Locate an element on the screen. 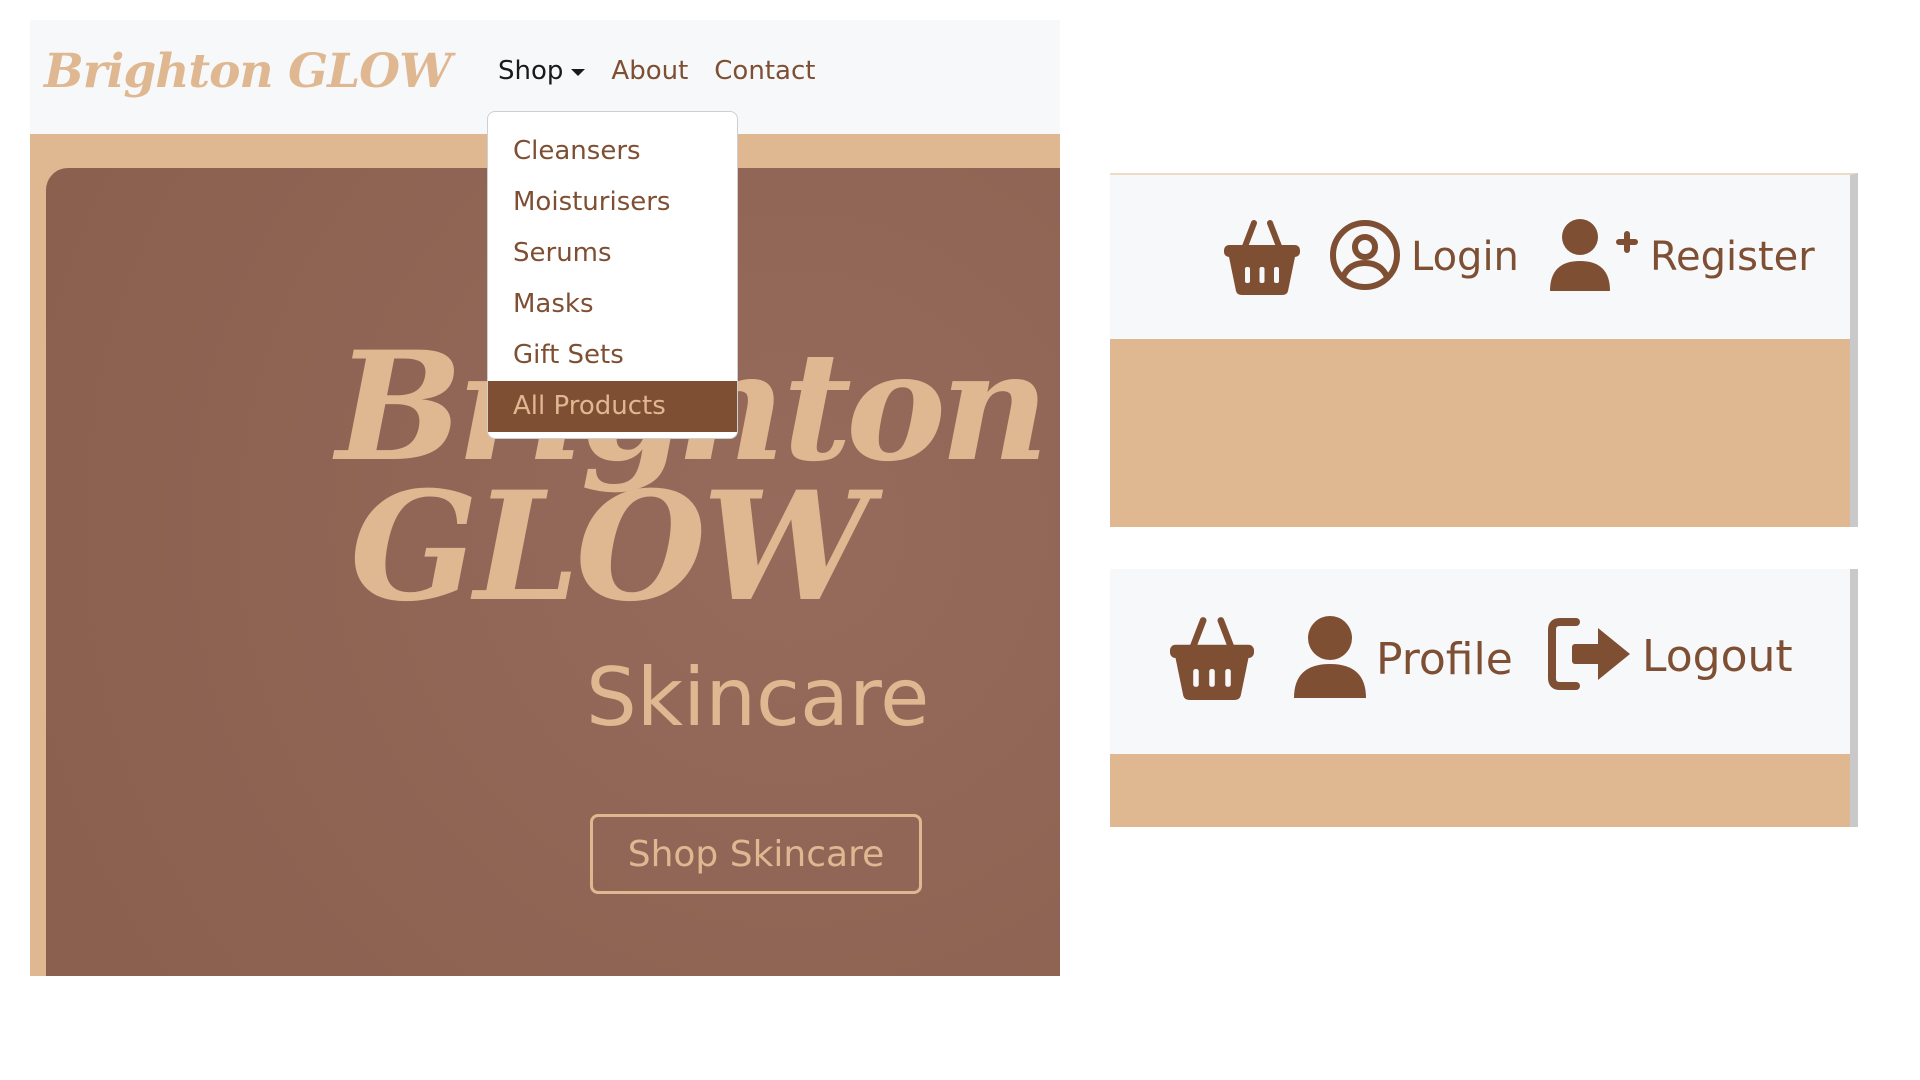  register-button: Register is located at coordinates (1682, 257).